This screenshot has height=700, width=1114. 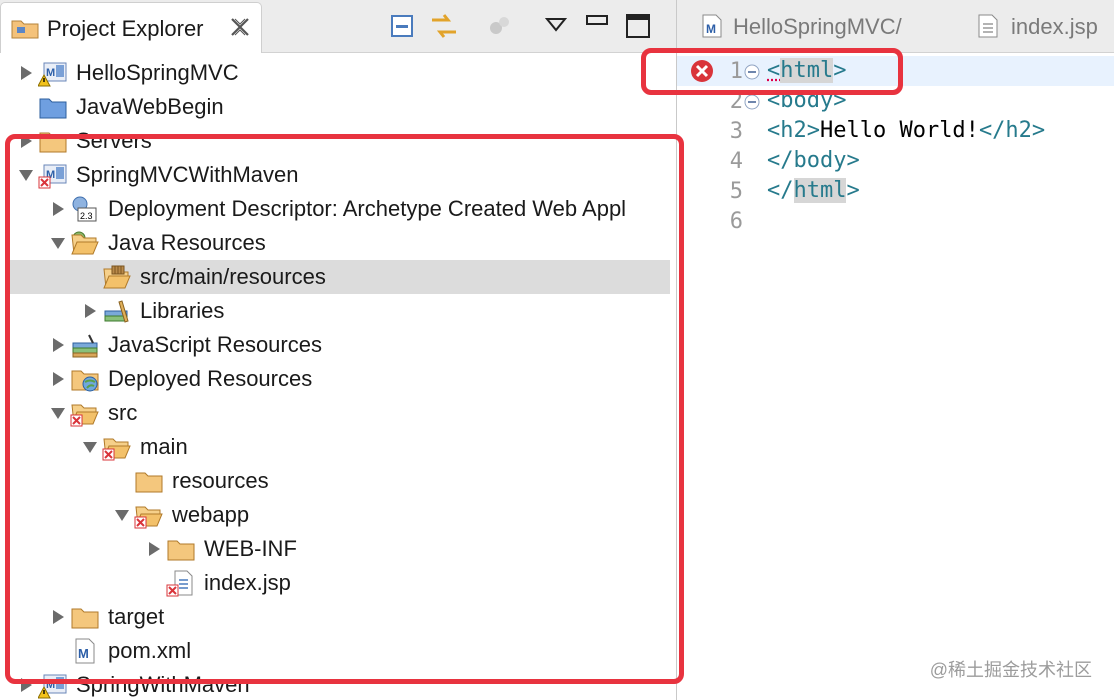 What do you see at coordinates (500, 26) in the screenshot?
I see `focus-icon` at bounding box center [500, 26].